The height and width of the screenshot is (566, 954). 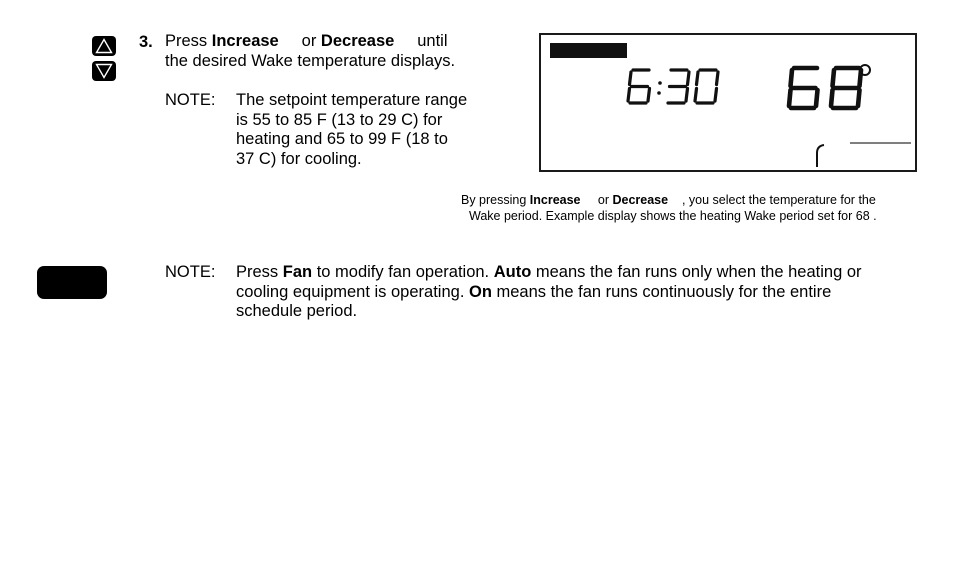 I want to click on caption-text: or, so click(x=596, y=200).